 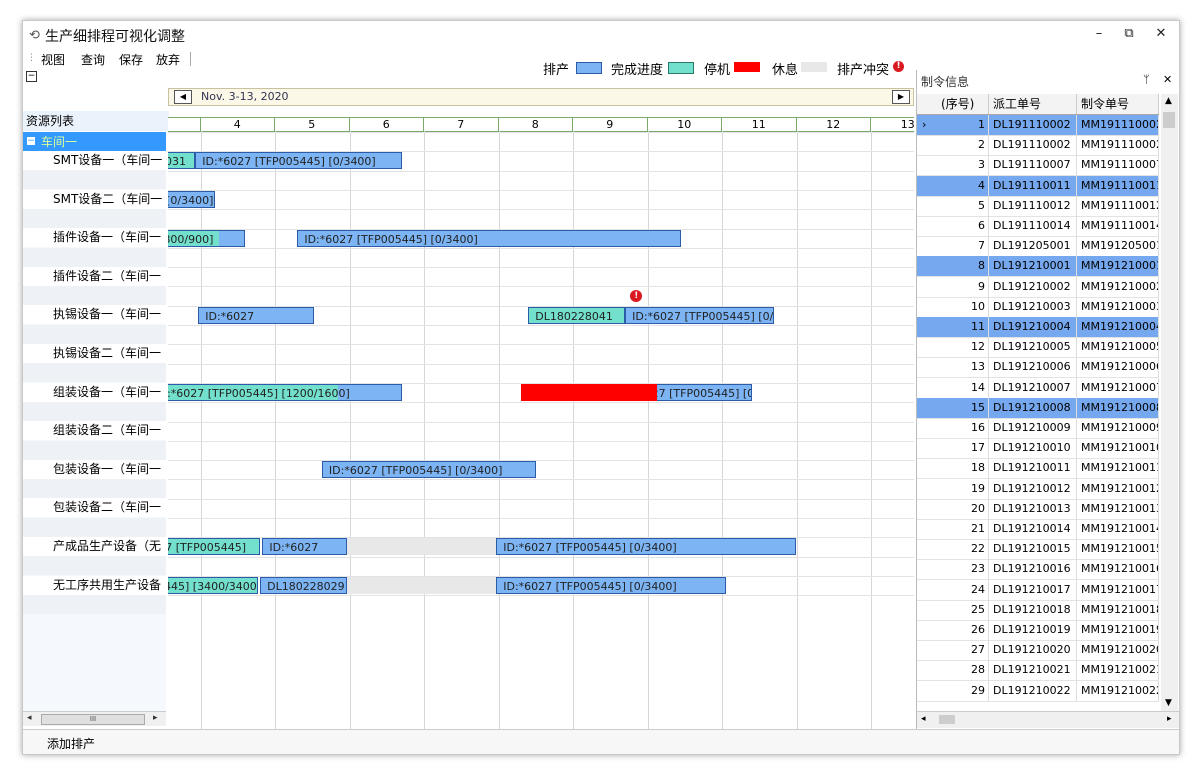 I want to click on order-row: 17 DL191210010 MM191210010, so click(x=1038, y=449).